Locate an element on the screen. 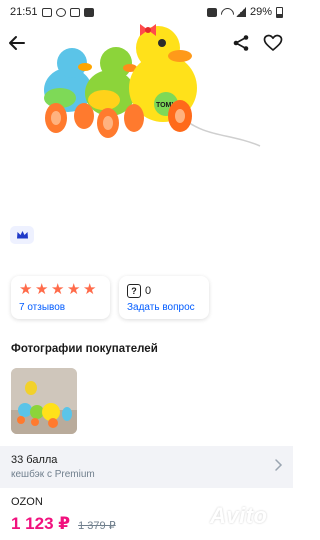  question-icon: ? is located at coordinates (134, 290).